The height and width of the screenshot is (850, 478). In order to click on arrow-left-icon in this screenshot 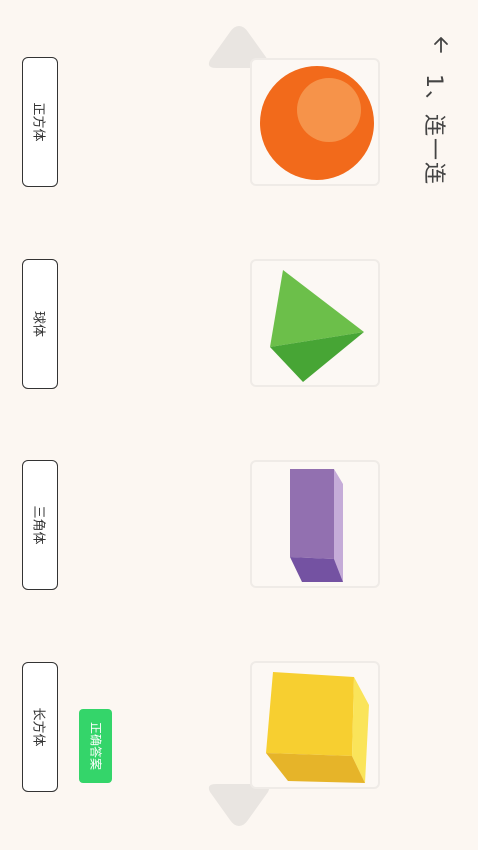, I will do `click(441, 45)`.